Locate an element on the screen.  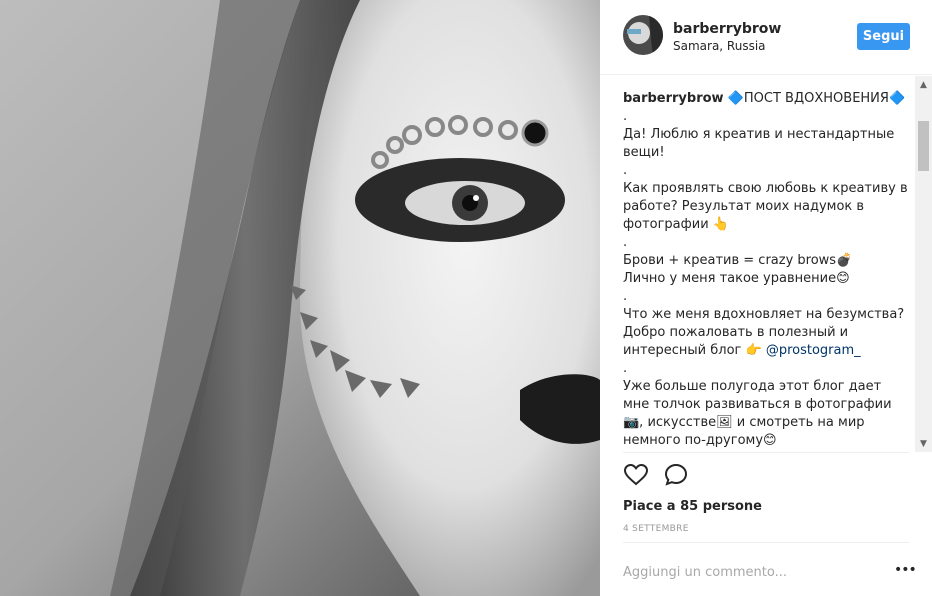
caption-username: barberrybrow is located at coordinates (673, 98).